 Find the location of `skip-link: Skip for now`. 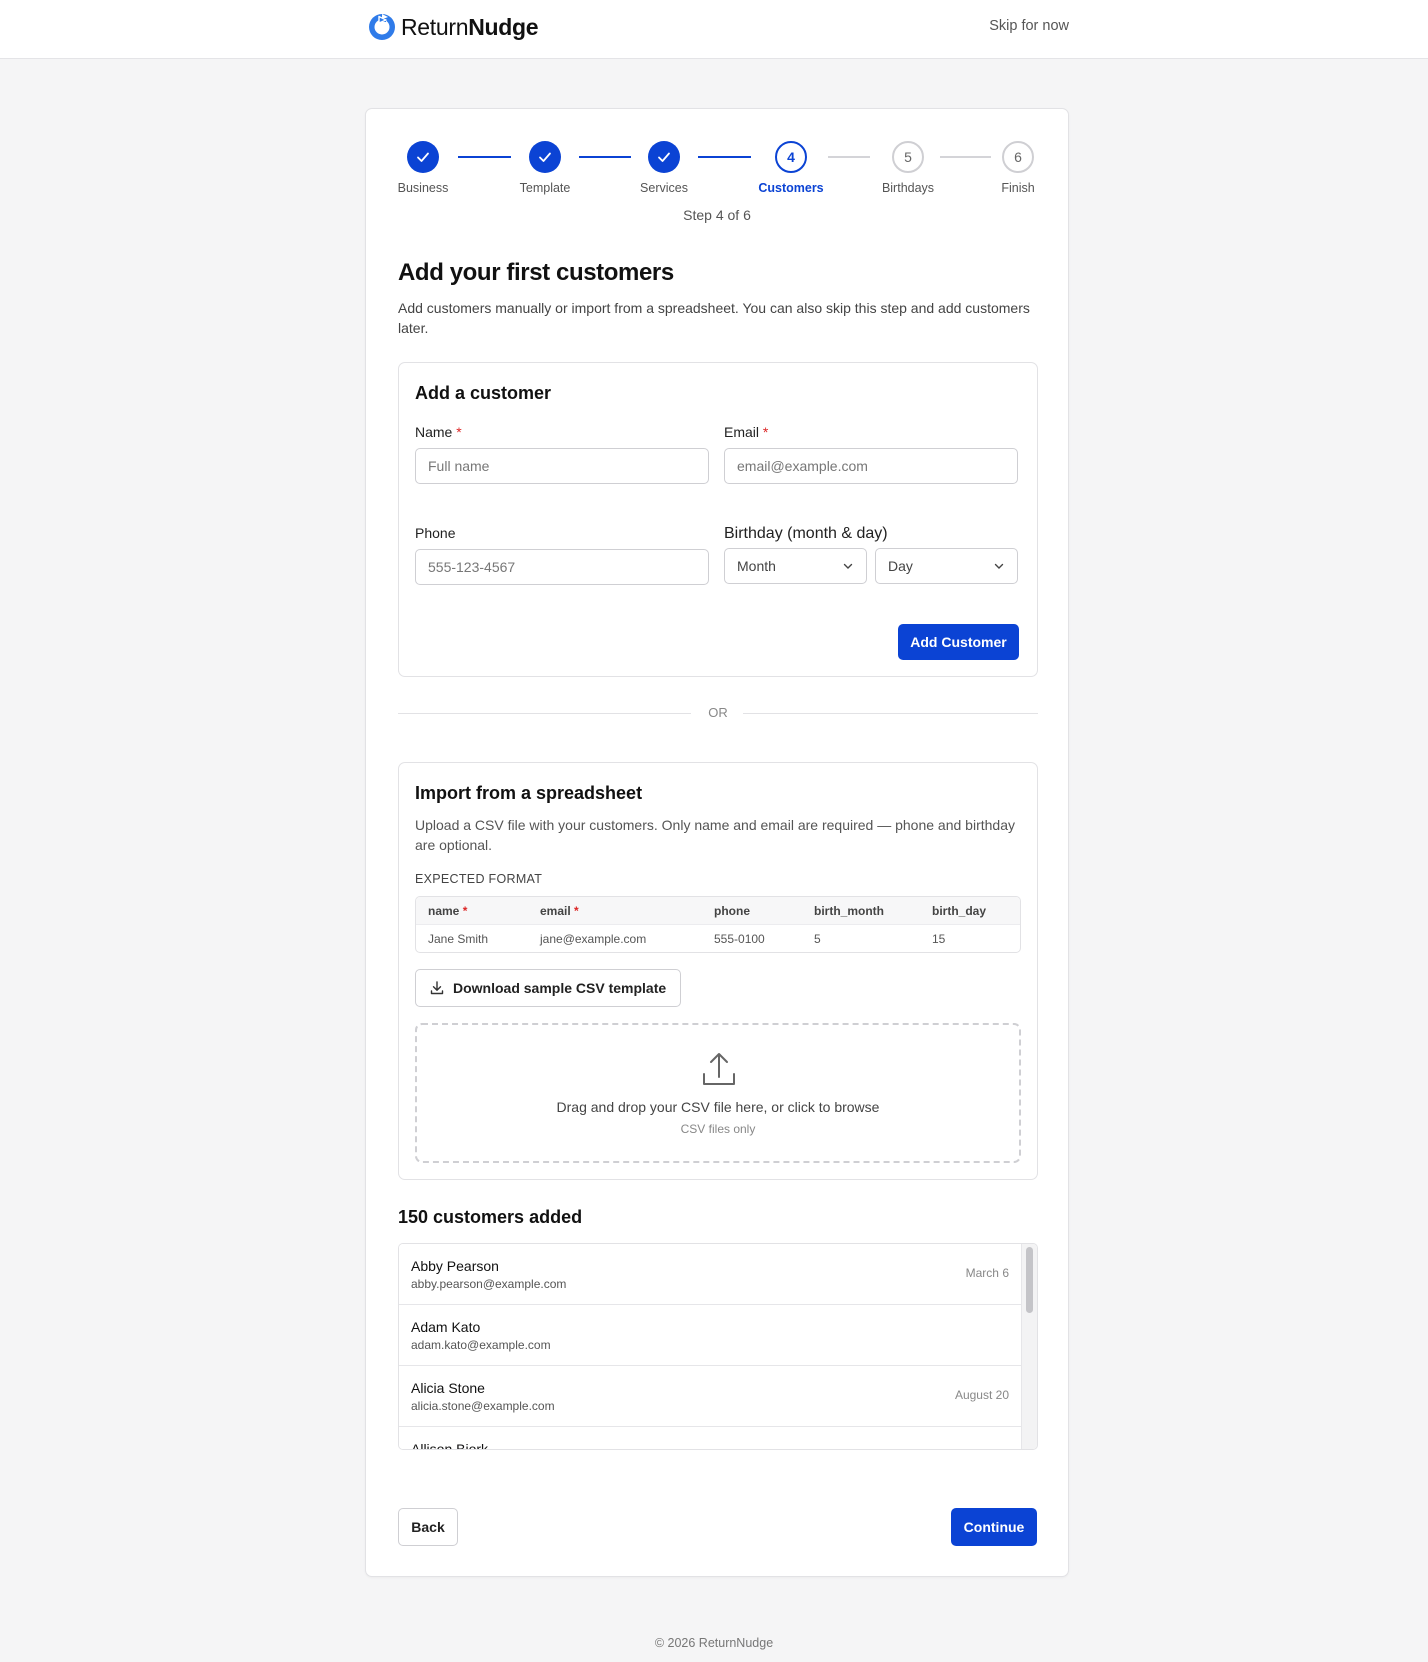

skip-link: Skip for now is located at coordinates (1029, 26).